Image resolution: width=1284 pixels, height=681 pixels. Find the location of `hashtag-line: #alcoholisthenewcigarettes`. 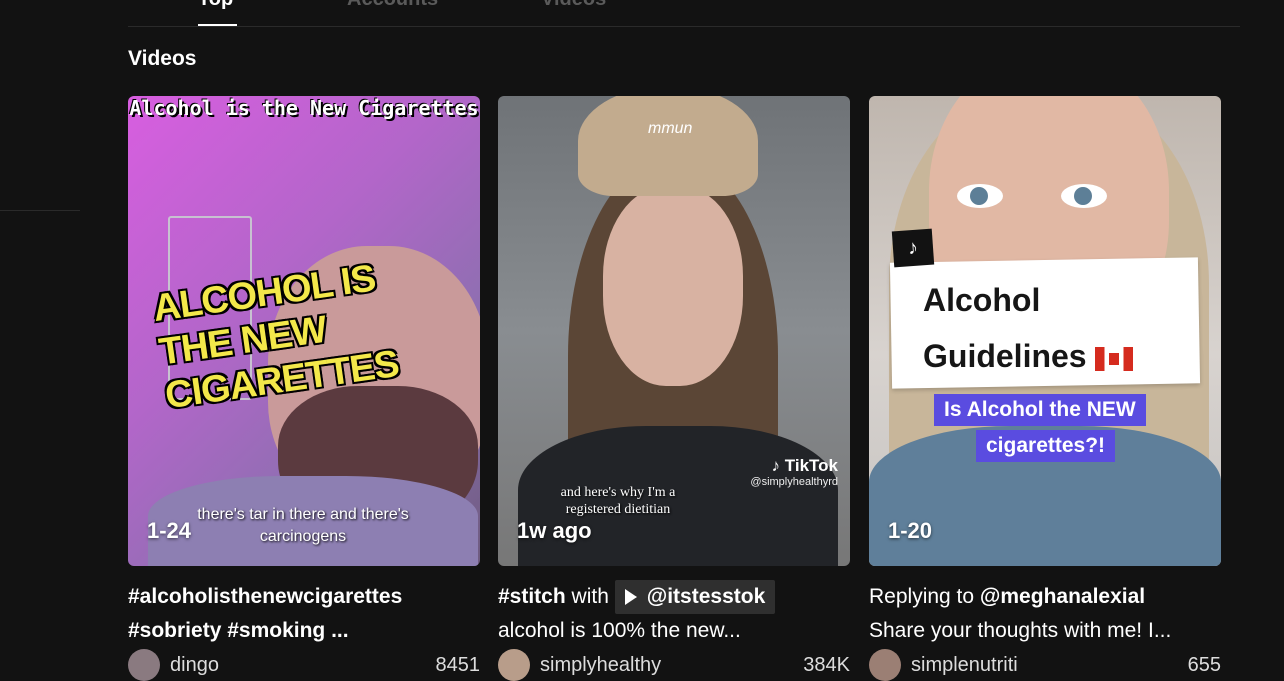

hashtag-line: #alcoholisthenewcigarettes is located at coordinates (265, 596).